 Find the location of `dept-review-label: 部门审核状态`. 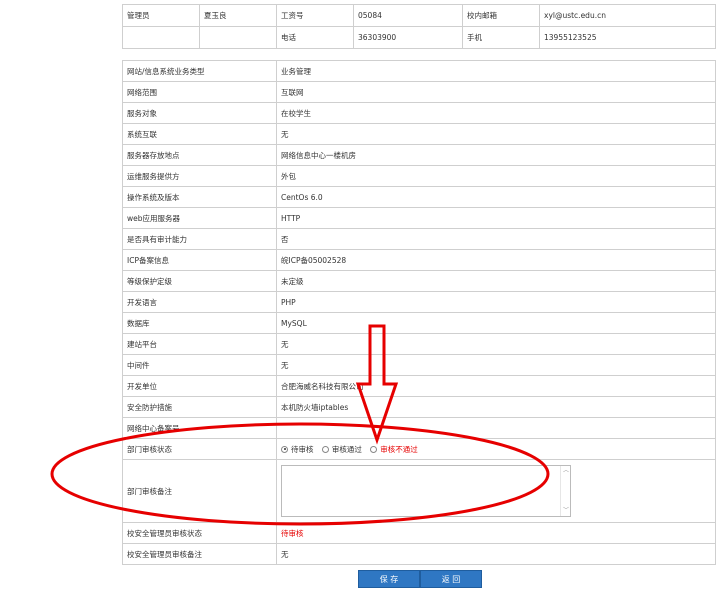

dept-review-label: 部门审核状态 is located at coordinates (199, 449).